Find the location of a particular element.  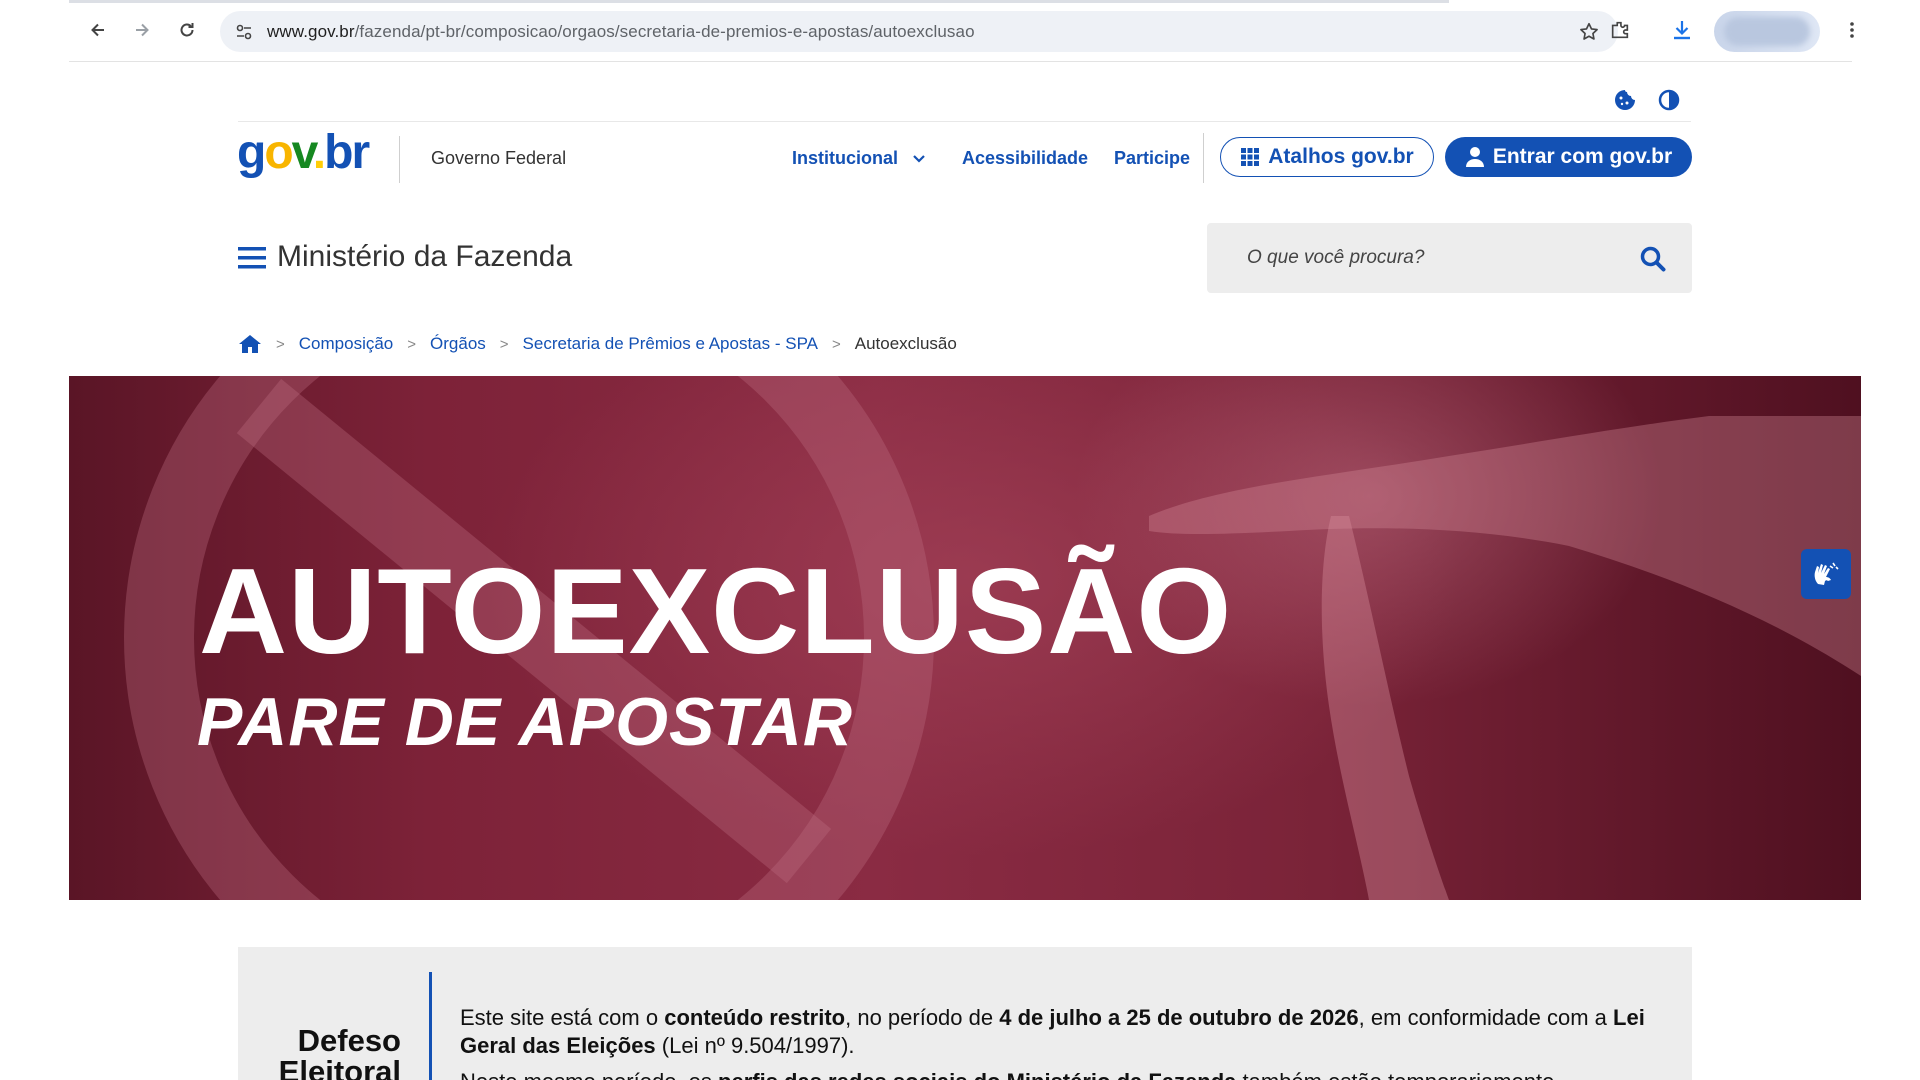

institucional-menu: Institucional is located at coordinates (859, 158).